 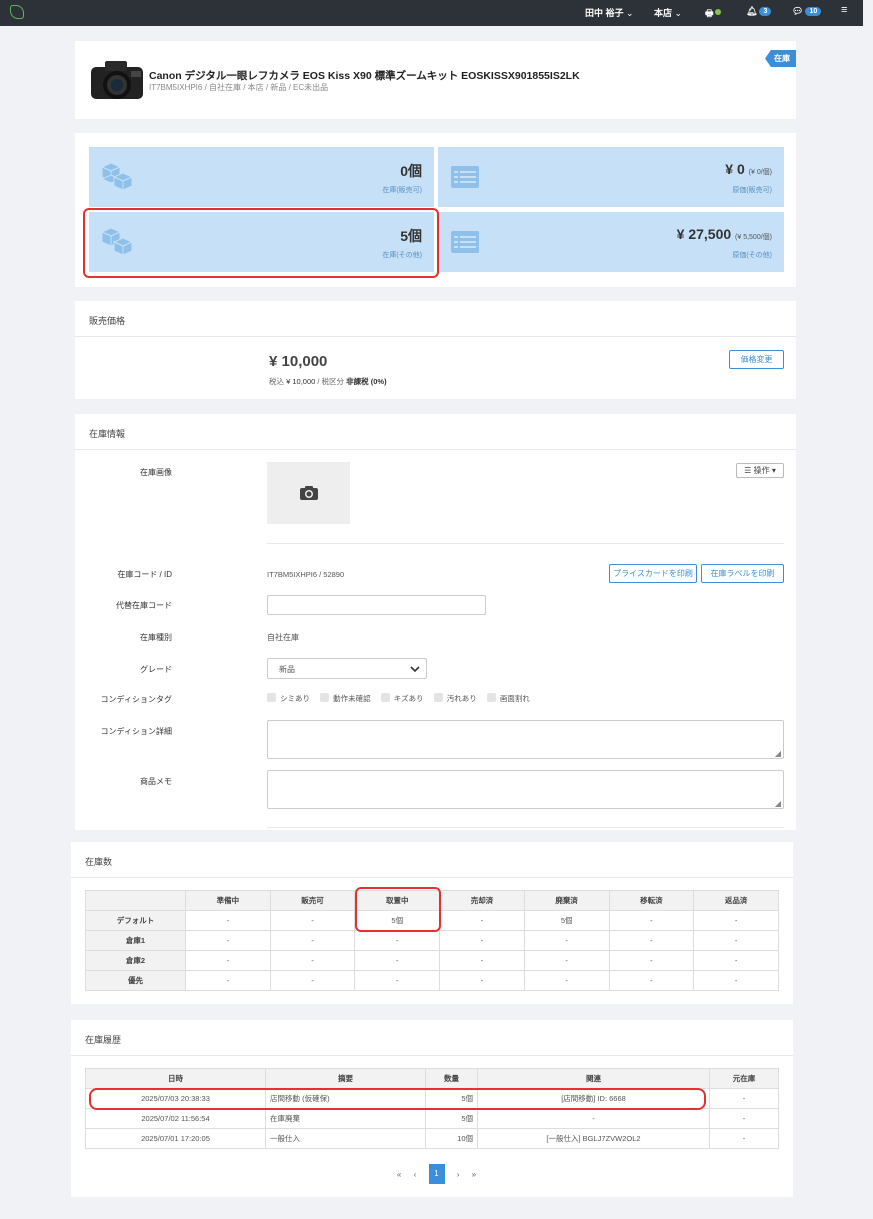 I want to click on pager-first: «, so click(x=399, y=1174).